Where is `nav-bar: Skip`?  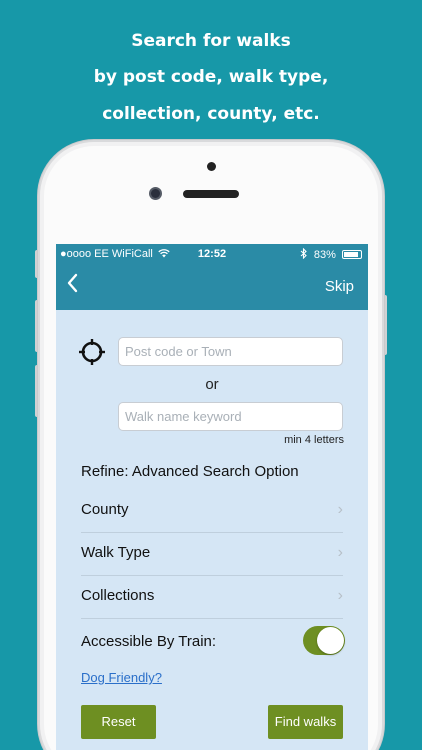 nav-bar: Skip is located at coordinates (212, 287).